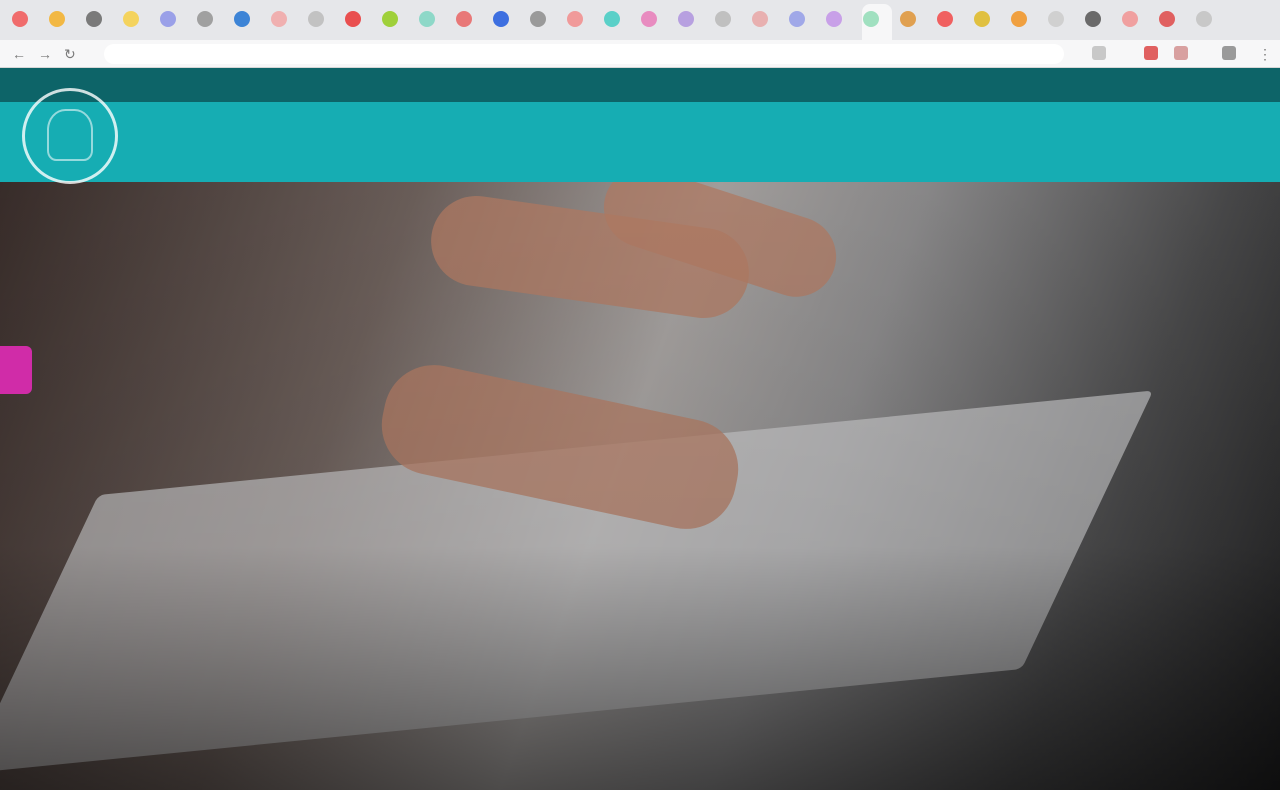  I want to click on main-navigation, so click(640, 142).